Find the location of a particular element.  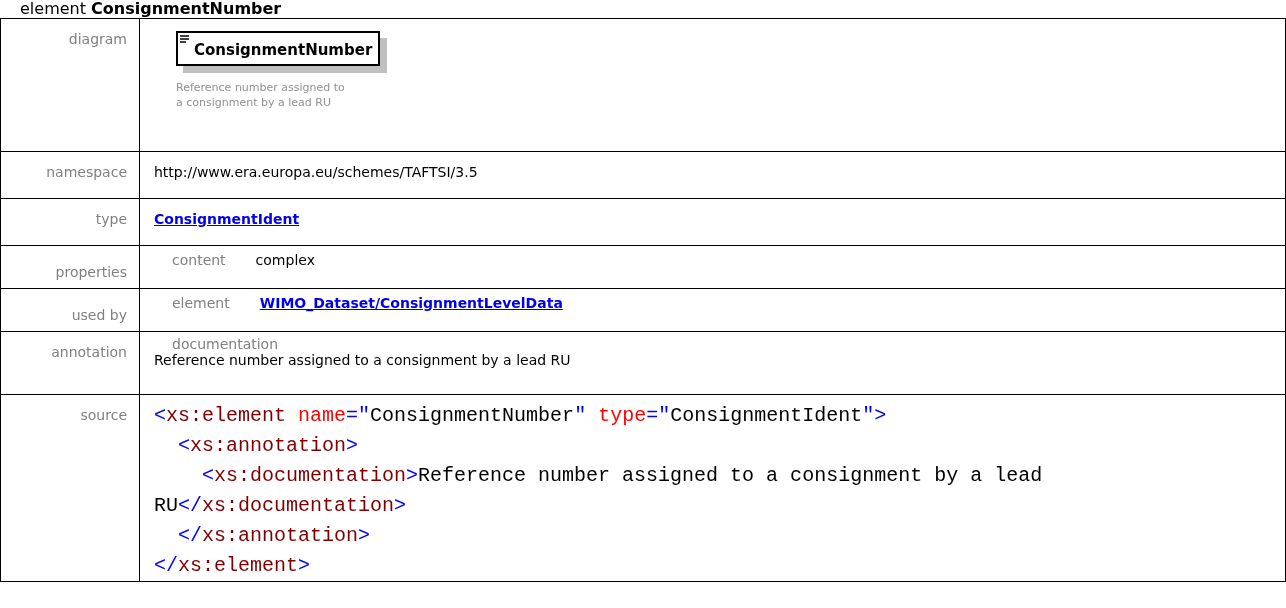

row-label: namespace is located at coordinates (86, 172).